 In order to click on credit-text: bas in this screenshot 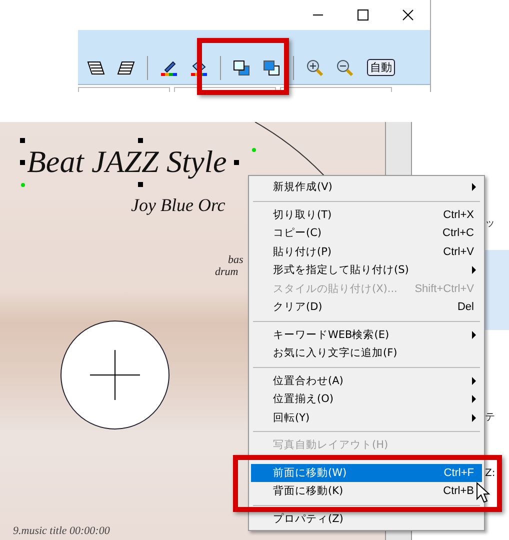, I will do `click(236, 260)`.